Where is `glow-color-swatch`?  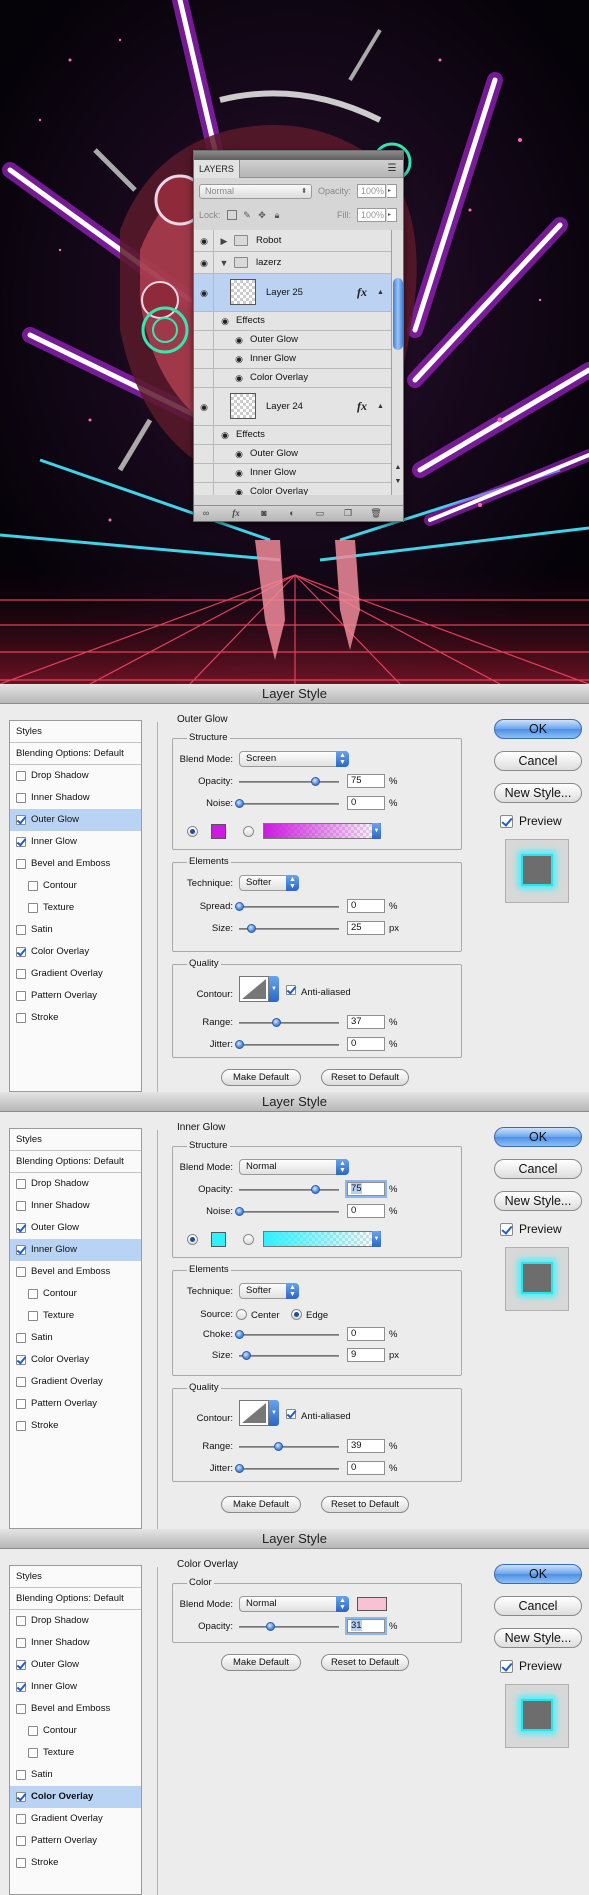 glow-color-swatch is located at coordinates (218, 831).